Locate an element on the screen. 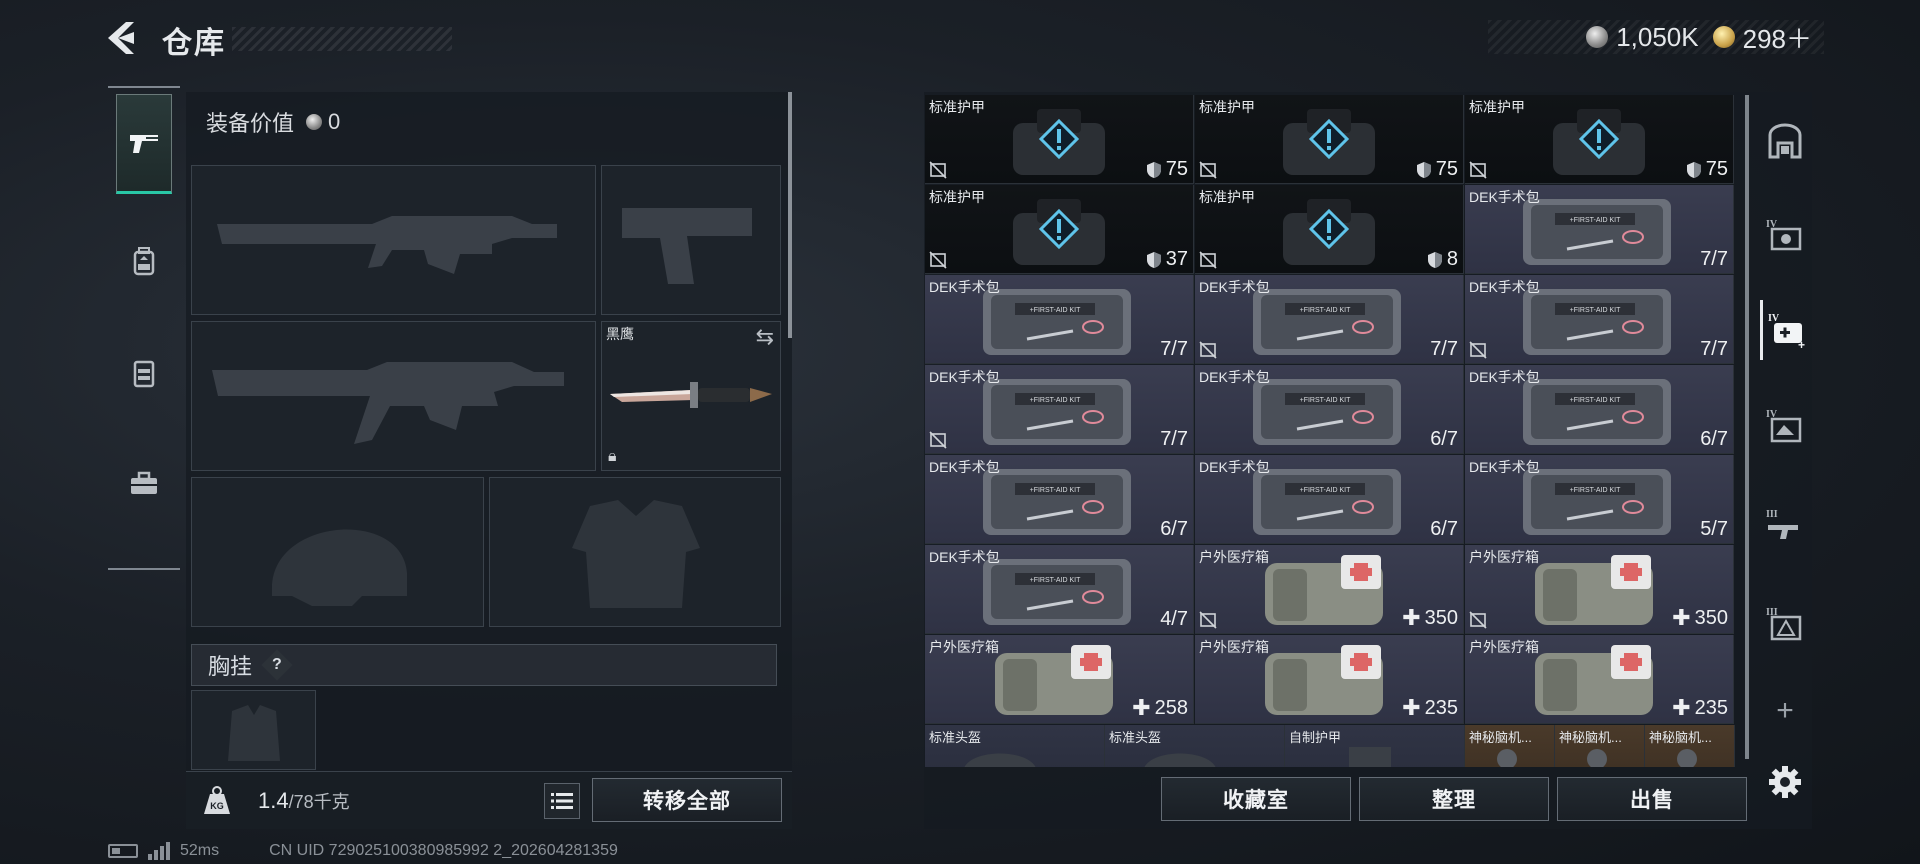  list-view-button is located at coordinates (562, 801).